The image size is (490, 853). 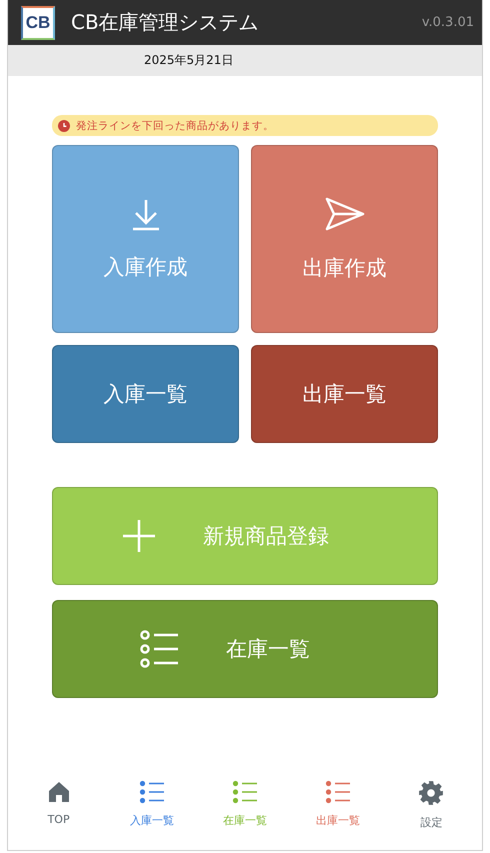 What do you see at coordinates (245, 536) in the screenshot?
I see `register-product-button: 新規商品登録` at bounding box center [245, 536].